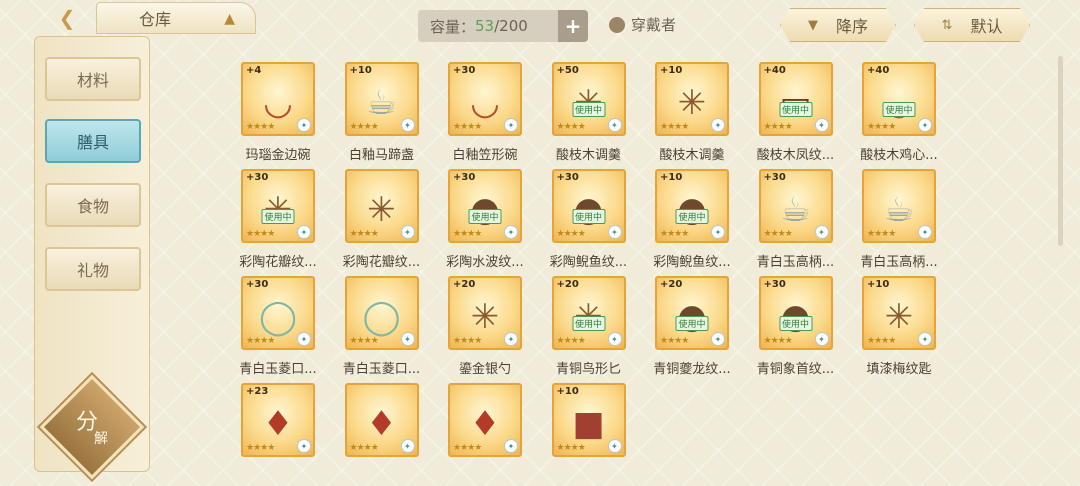 This screenshot has height=486, width=1080. What do you see at coordinates (588, 420) in the screenshot?
I see `item-card: +10 ■ ★★★★ ✦` at bounding box center [588, 420].